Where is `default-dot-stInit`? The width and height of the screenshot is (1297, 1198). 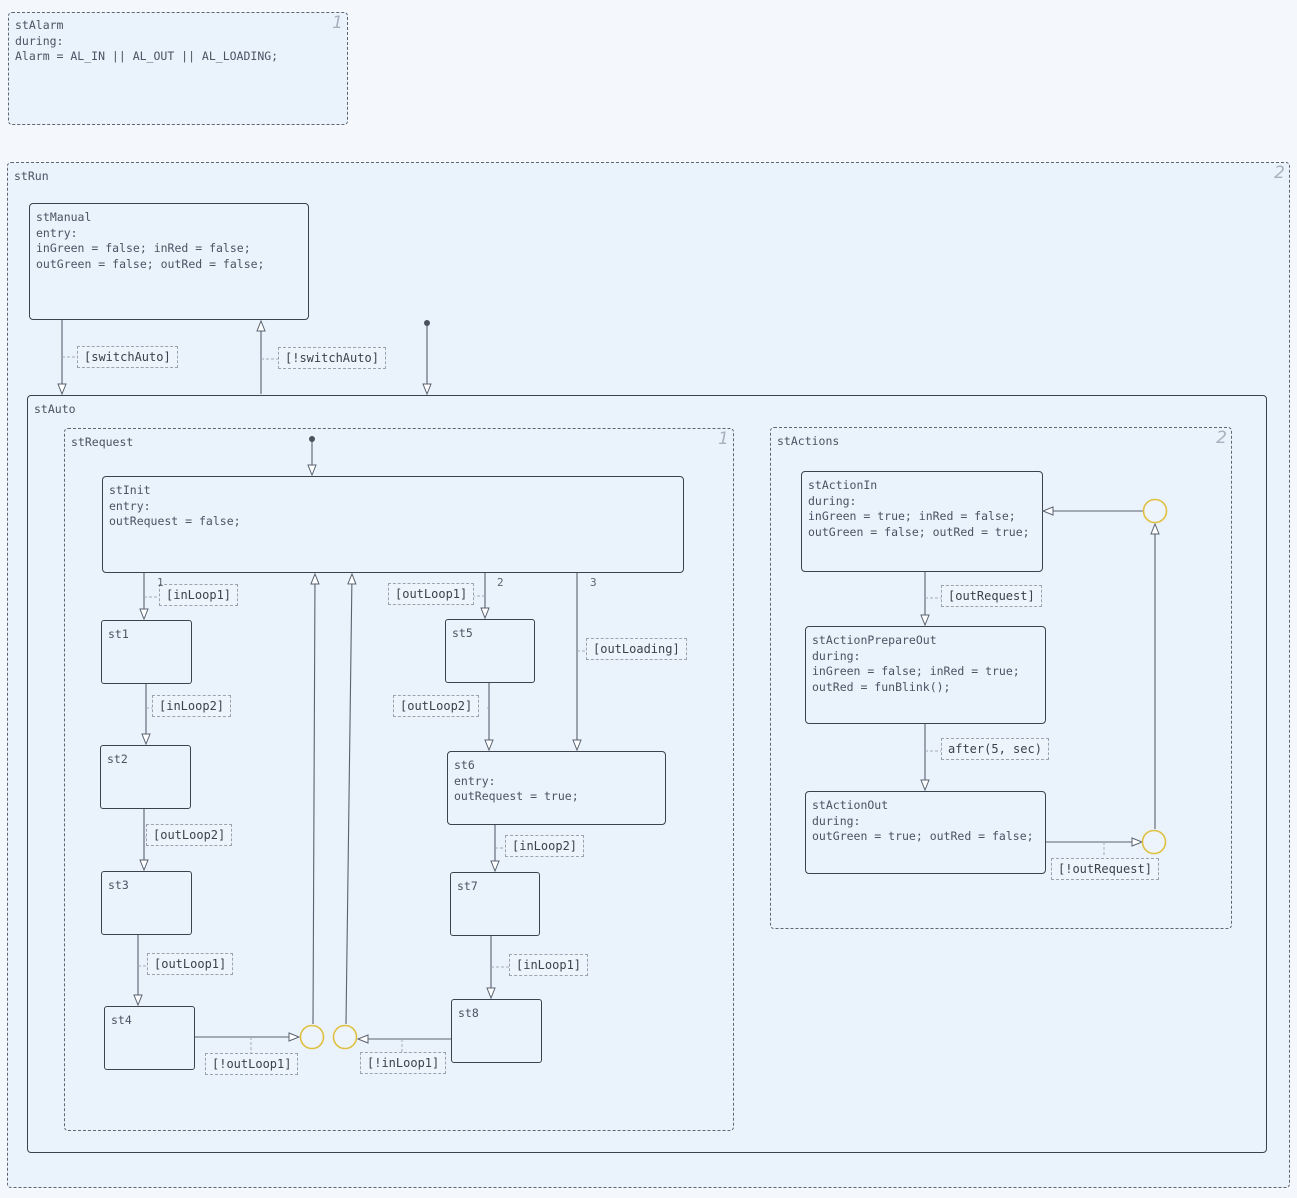 default-dot-stInit is located at coordinates (312, 439).